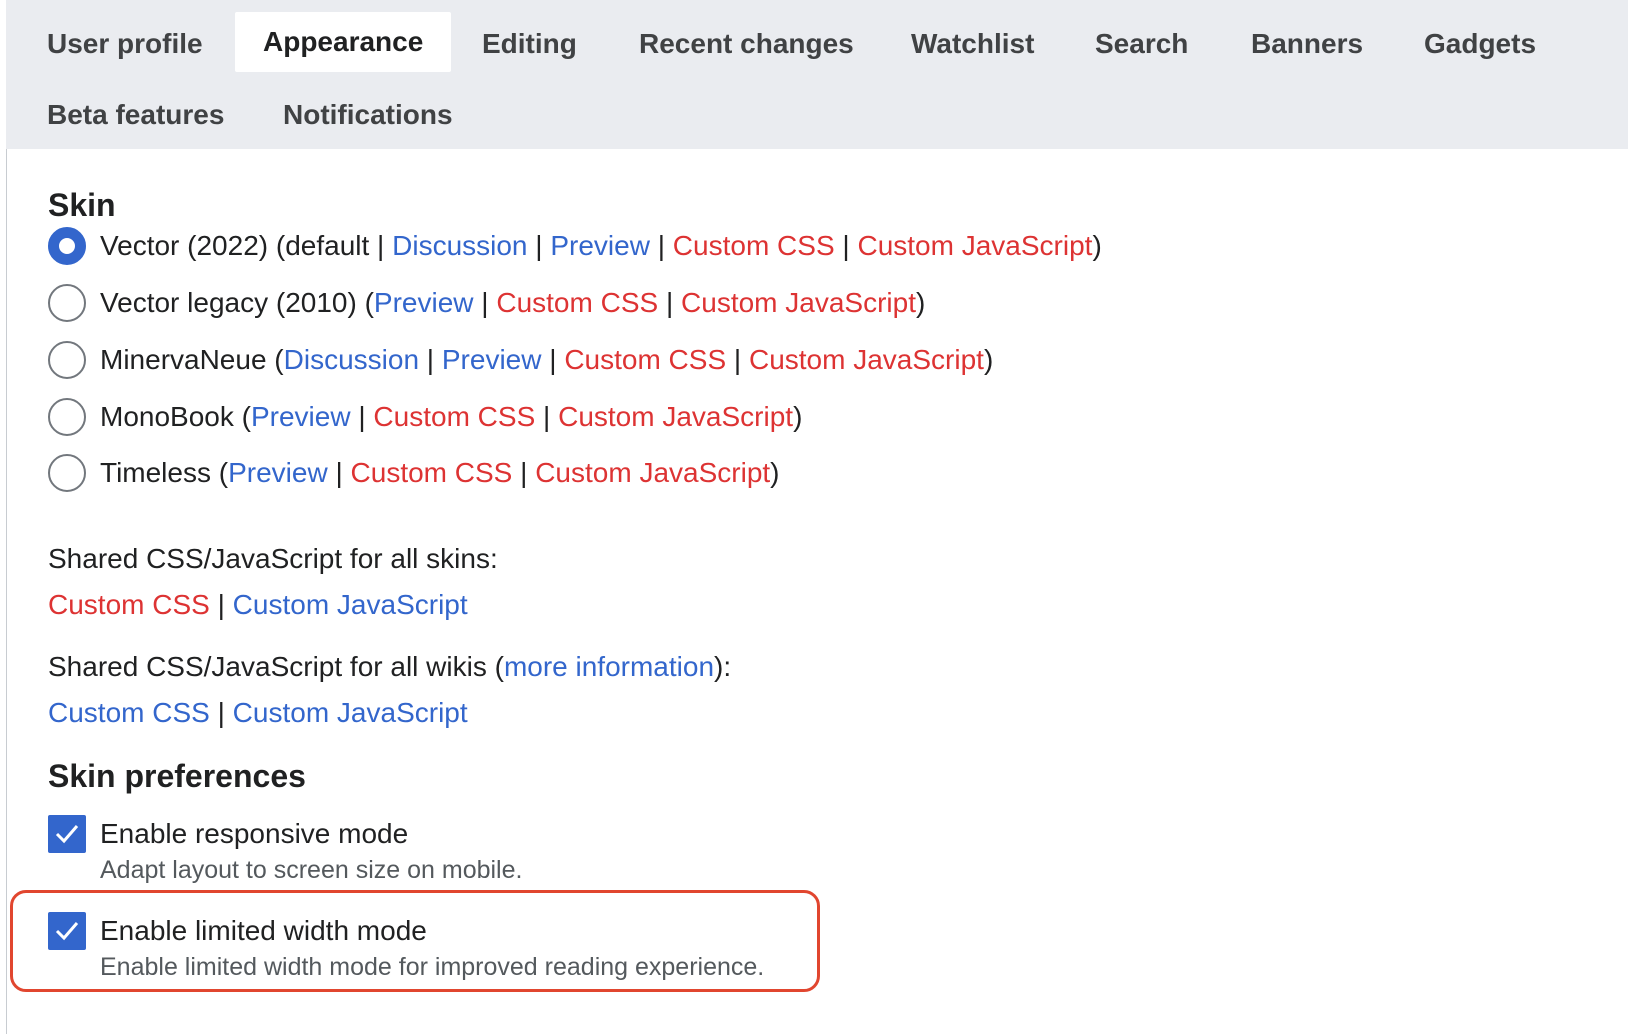 The height and width of the screenshot is (1034, 1628). I want to click on skin-name: Timeless, so click(155, 472).